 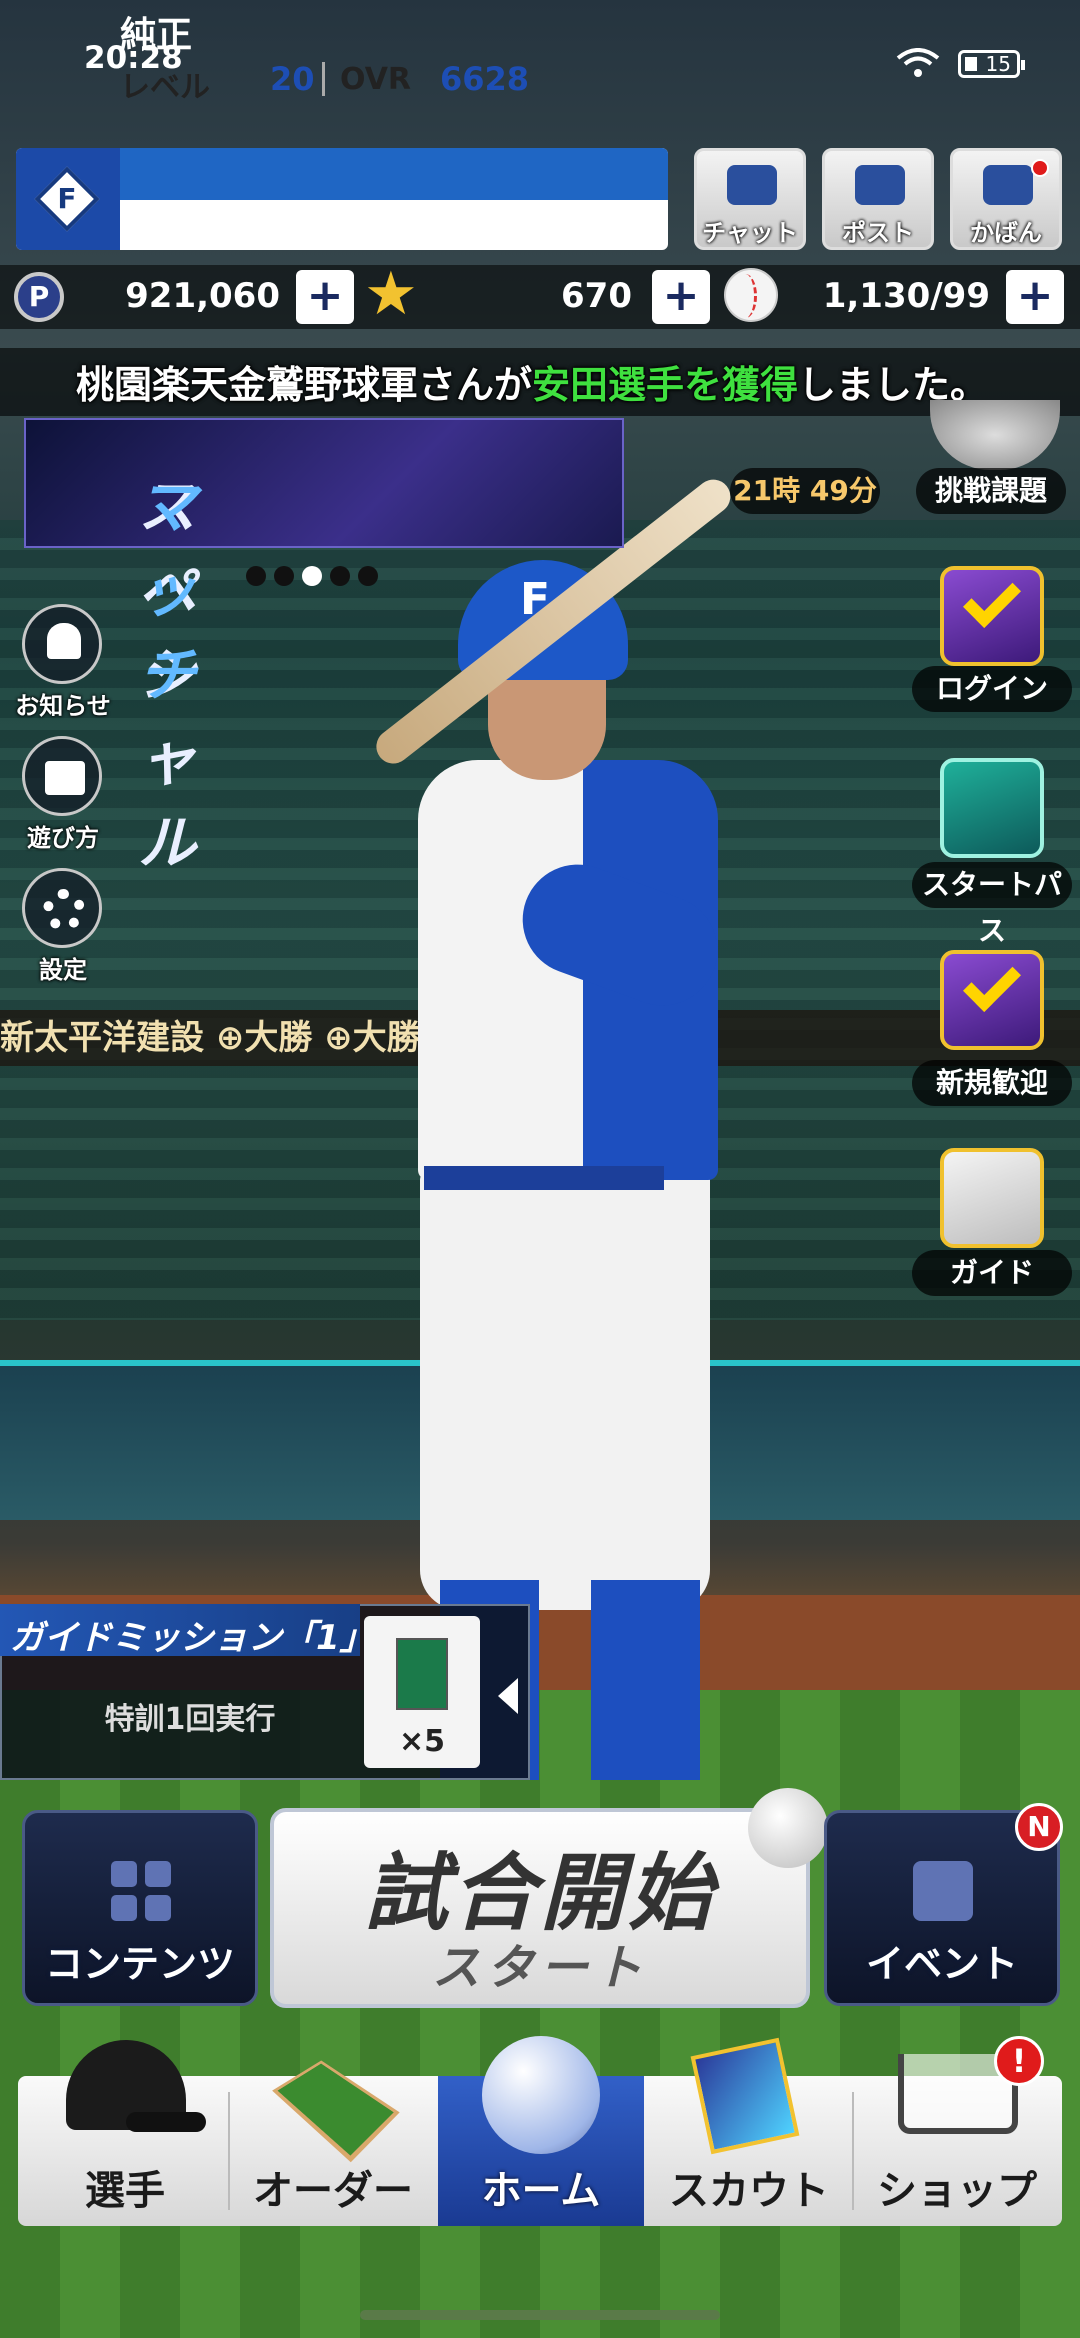 I want to click on login-button: ログイン, so click(x=992, y=689).